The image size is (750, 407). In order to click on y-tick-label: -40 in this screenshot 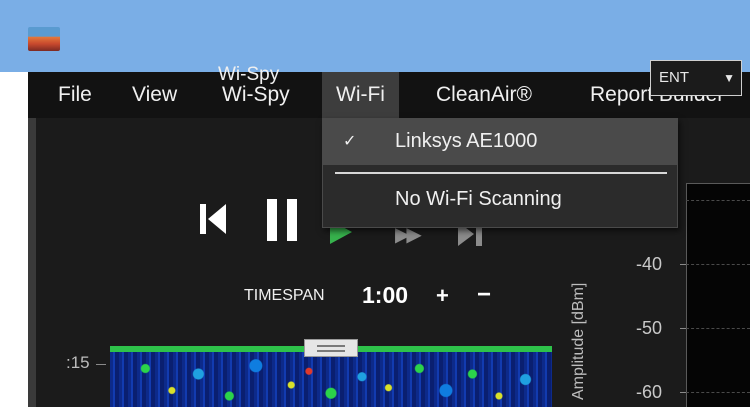, I will do `click(649, 264)`.